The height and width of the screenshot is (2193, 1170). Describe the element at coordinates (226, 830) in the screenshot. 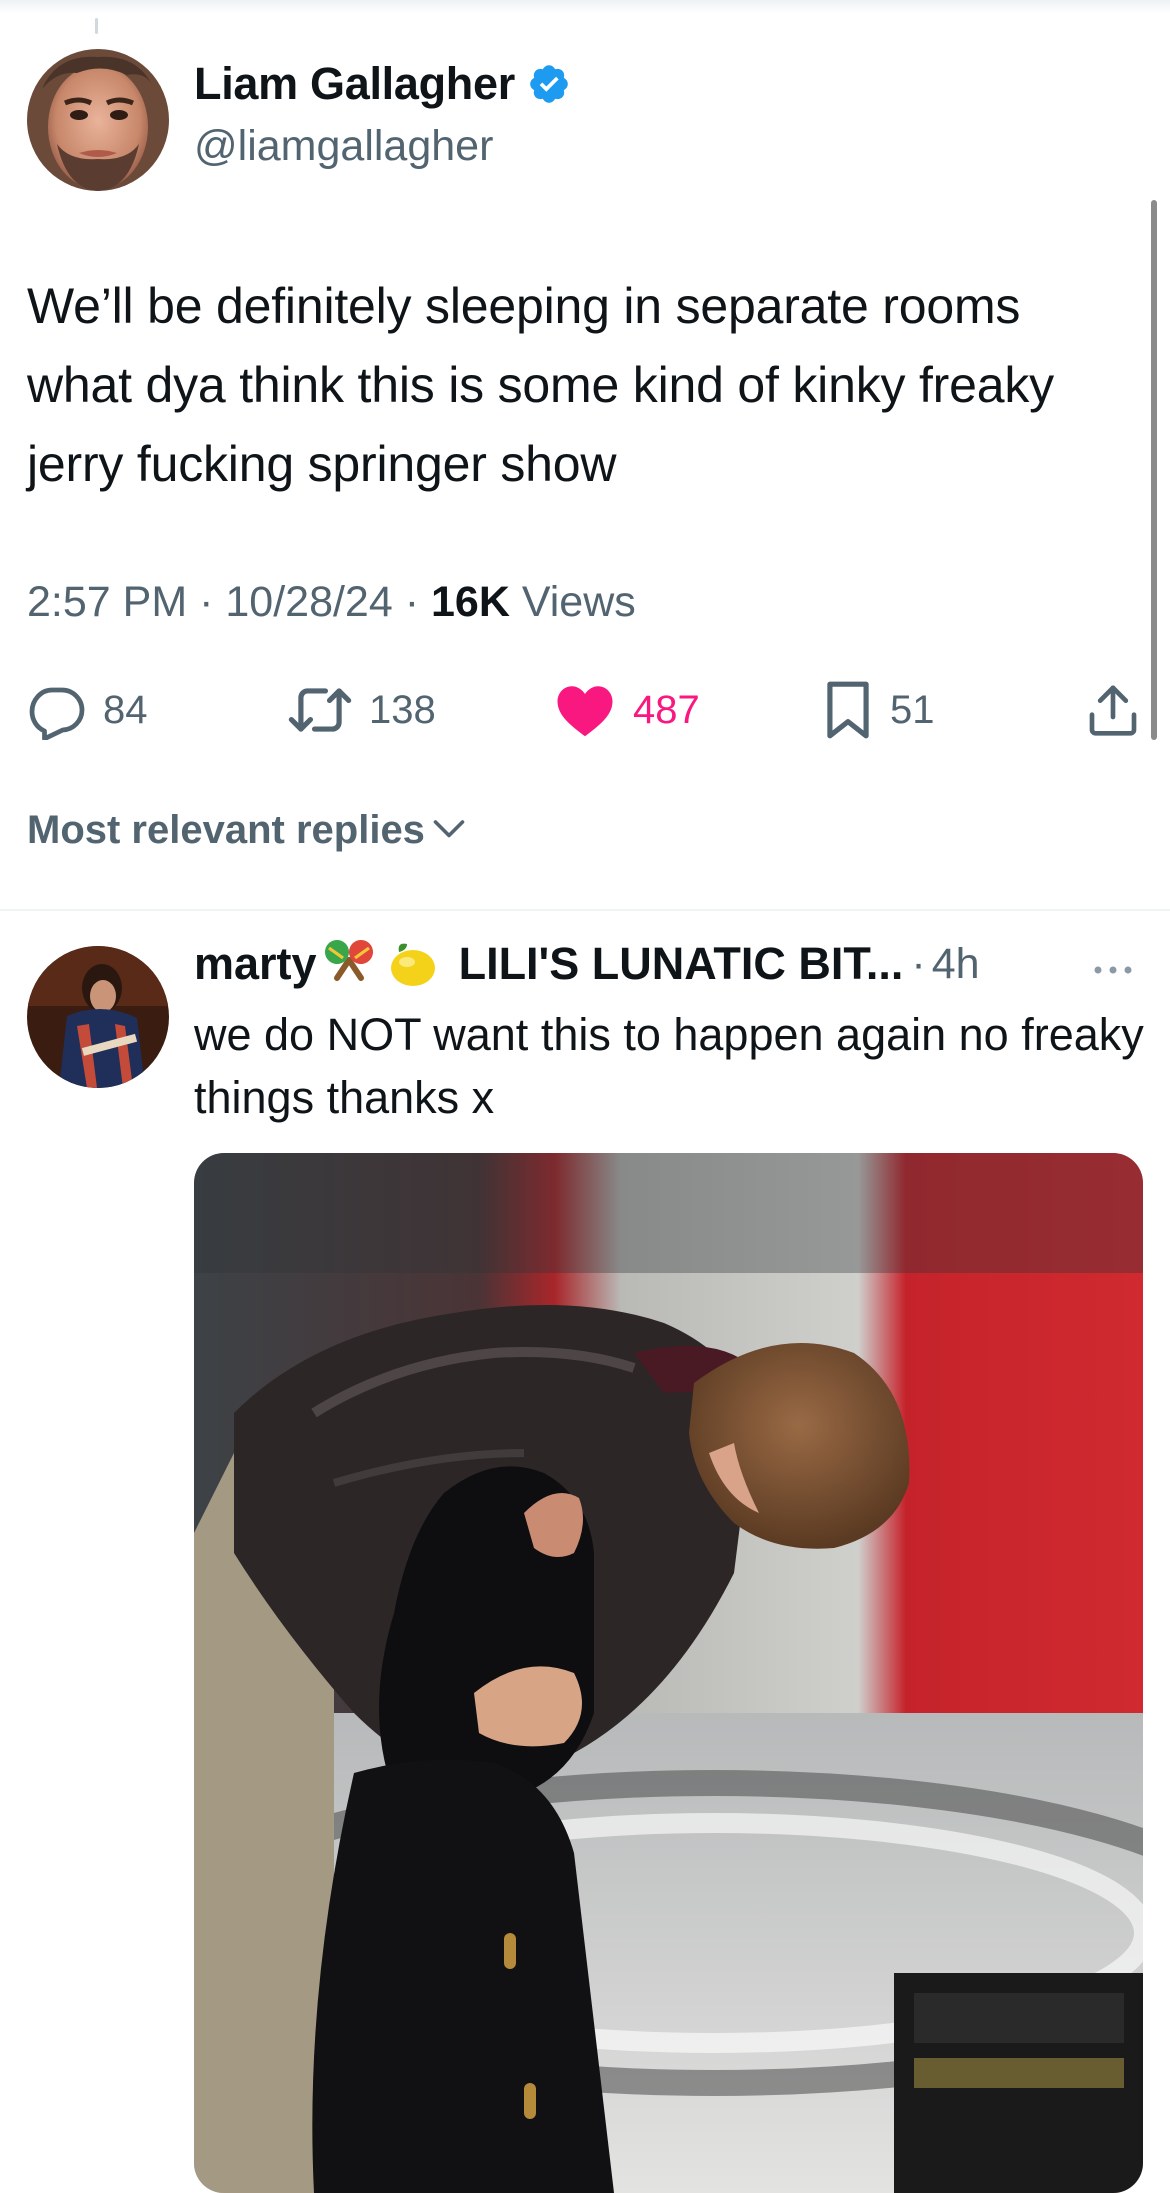

I see `replies-sort-label: Most relevant replies` at that location.